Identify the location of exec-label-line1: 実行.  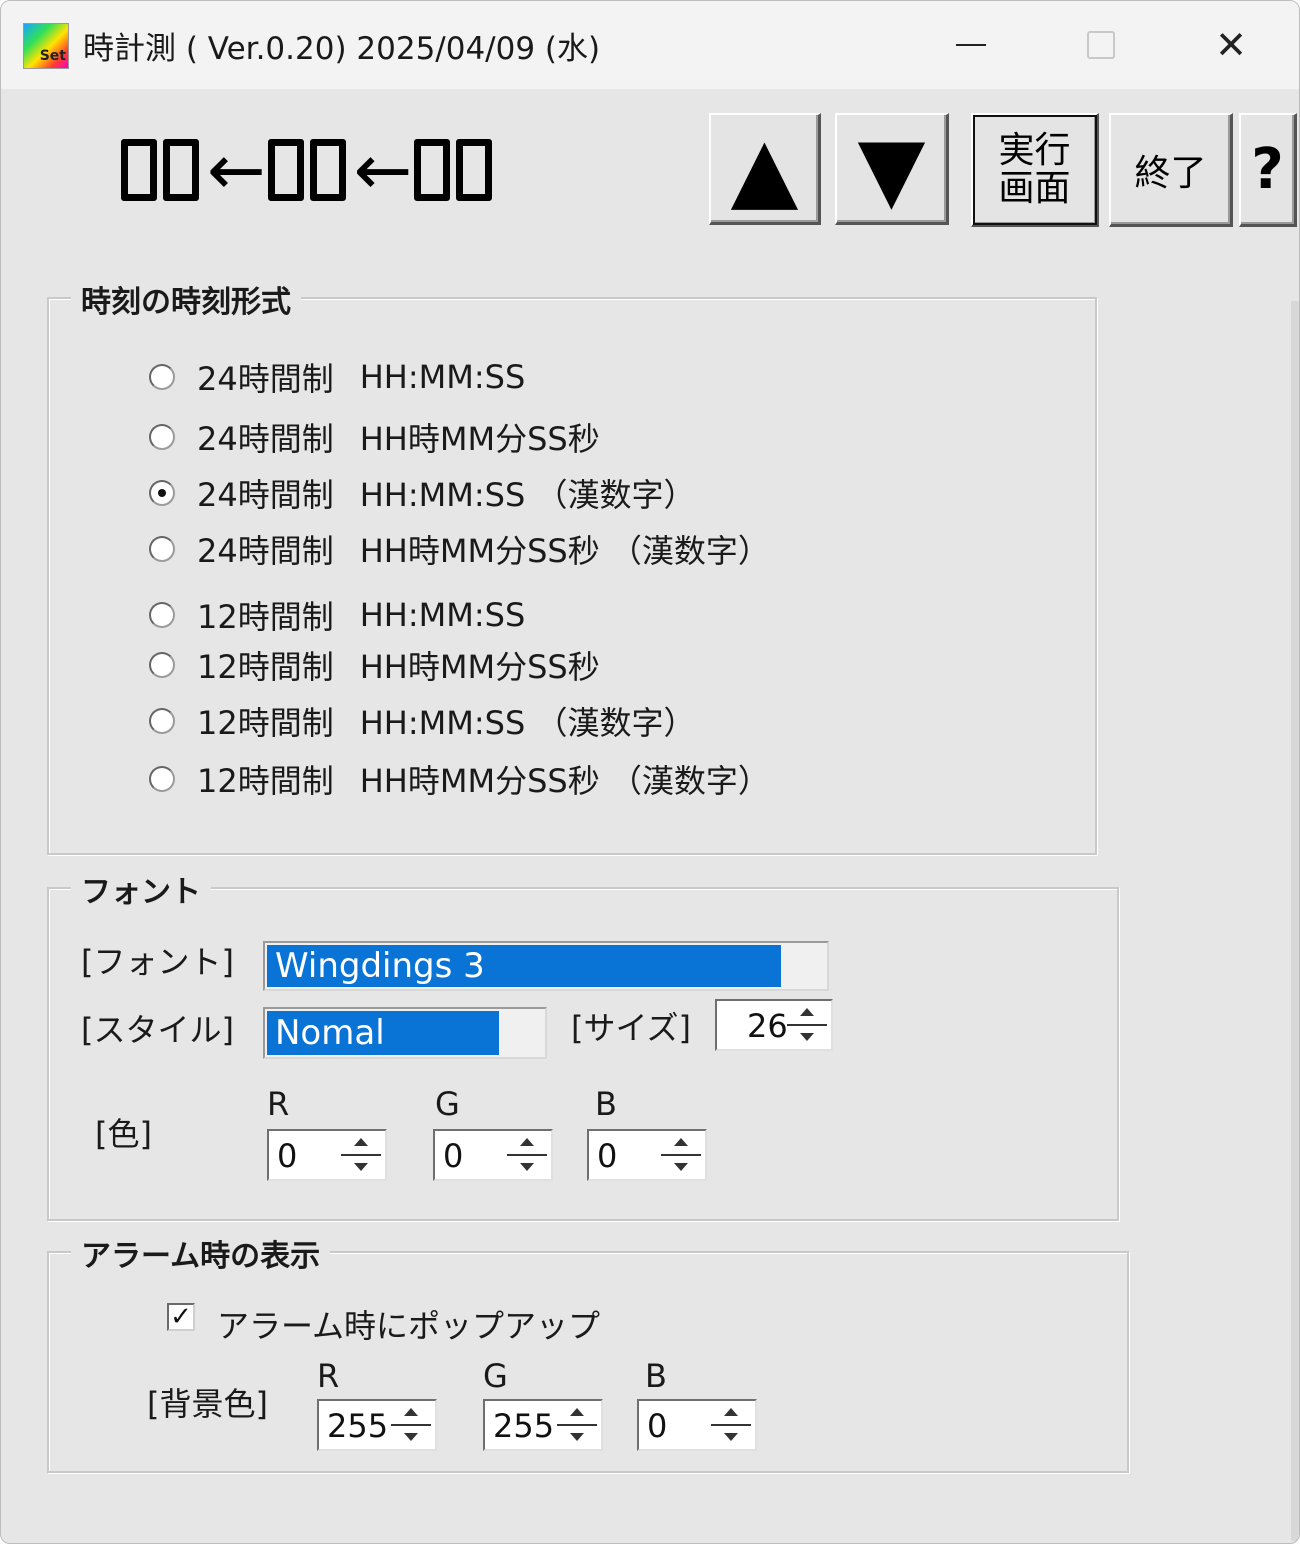
(1034, 150).